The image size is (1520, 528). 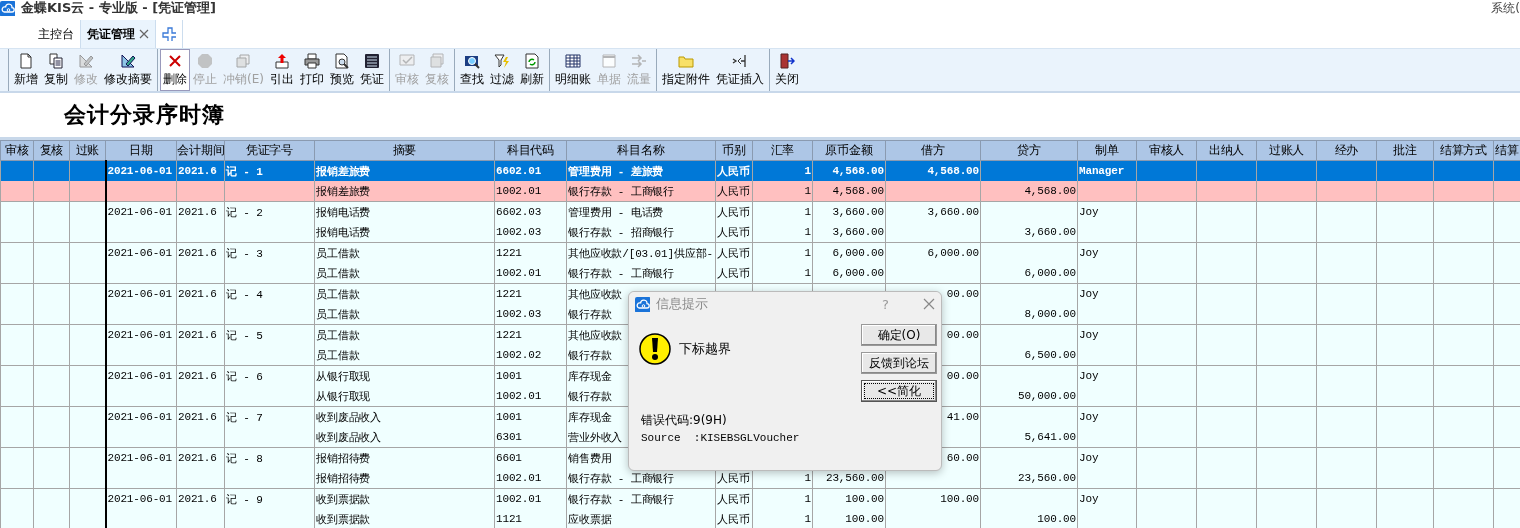 What do you see at coordinates (341, 70) in the screenshot?
I see `toolbar-button: 预览` at bounding box center [341, 70].